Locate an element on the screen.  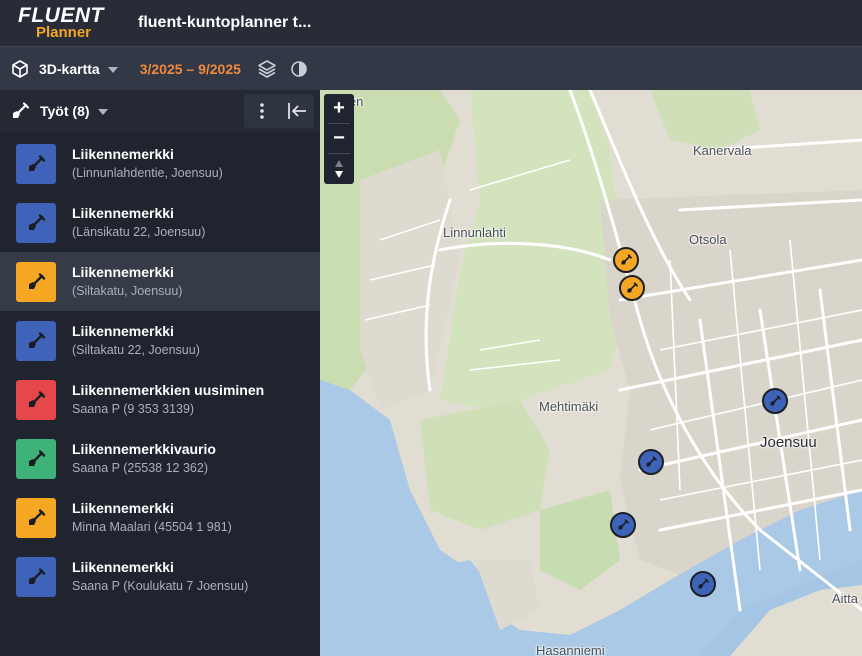
jobs-filter-dropdown: Työt (8) is located at coordinates (69, 111).